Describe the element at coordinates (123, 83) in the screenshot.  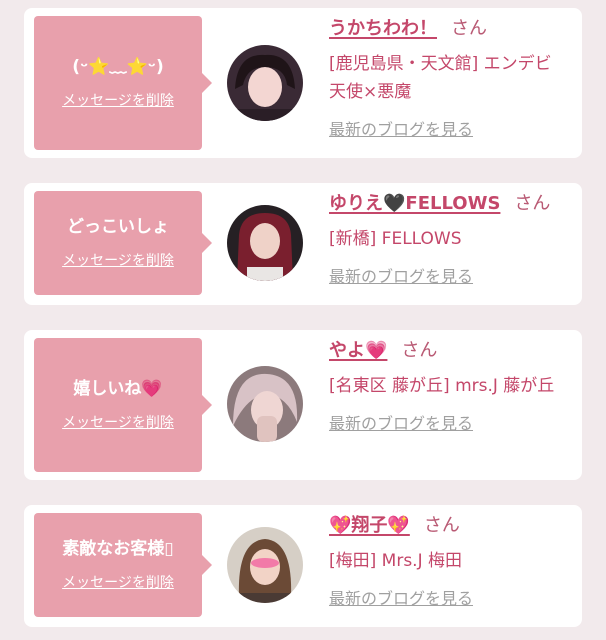
I see `message-bubble: (ᵕ⭐﹏⭐ᵕ) メッセージを削除` at that location.